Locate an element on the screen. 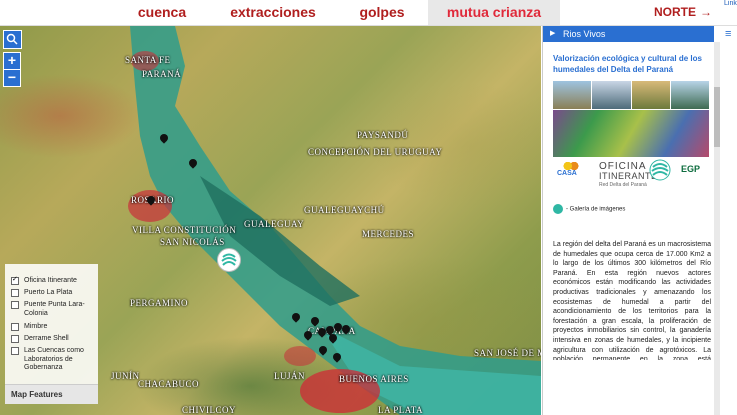 The width and height of the screenshot is (737, 415). satellite-image is located at coordinates (631, 133).